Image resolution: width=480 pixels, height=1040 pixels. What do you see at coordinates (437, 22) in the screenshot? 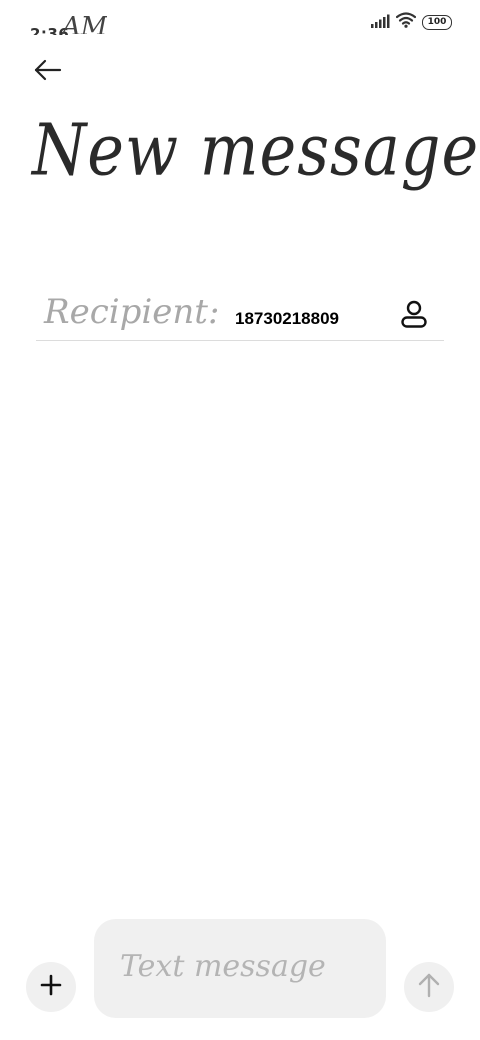
I see `battery-icon: 100` at bounding box center [437, 22].